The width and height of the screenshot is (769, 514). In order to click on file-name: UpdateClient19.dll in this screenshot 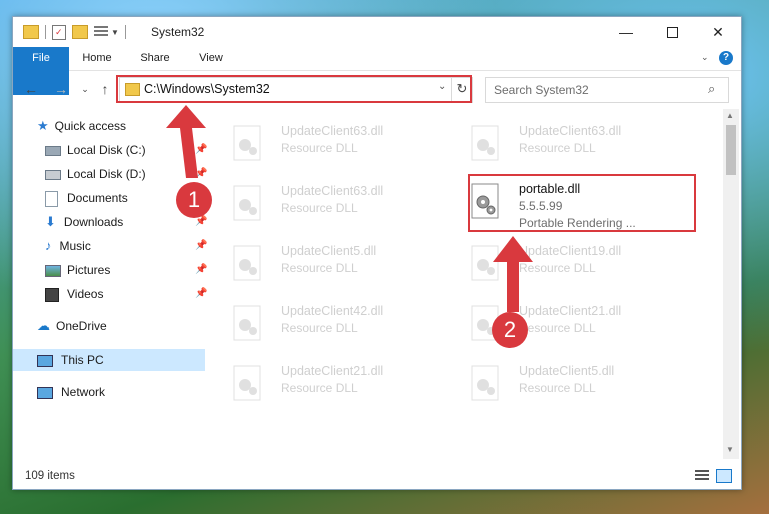, I will do `click(570, 251)`.